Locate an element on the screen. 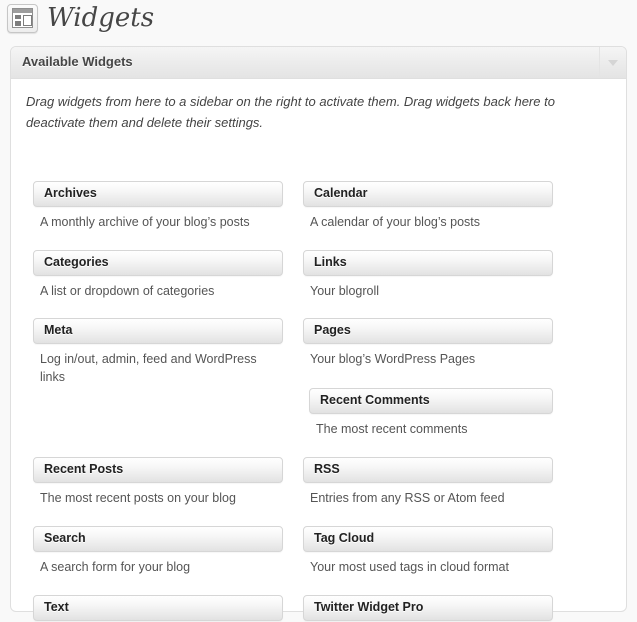 This screenshot has height=622, width=637. widget-title: RSS is located at coordinates (327, 469).